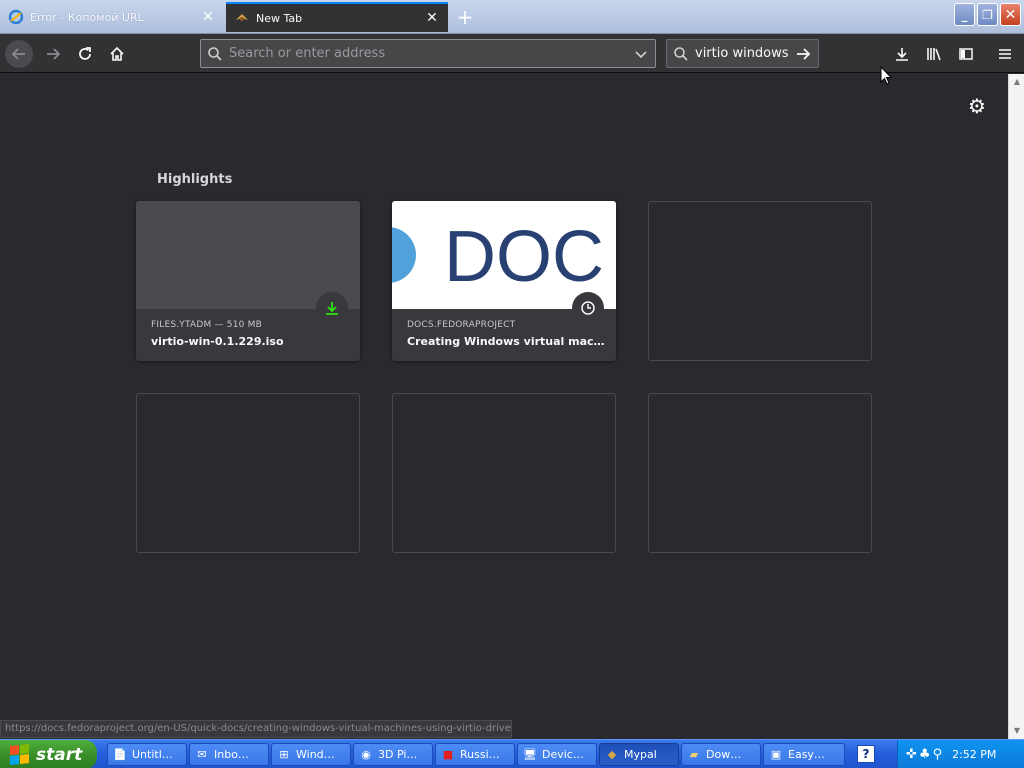 The height and width of the screenshot is (768, 1024). I want to click on clock: 2:52 PM, so click(974, 754).